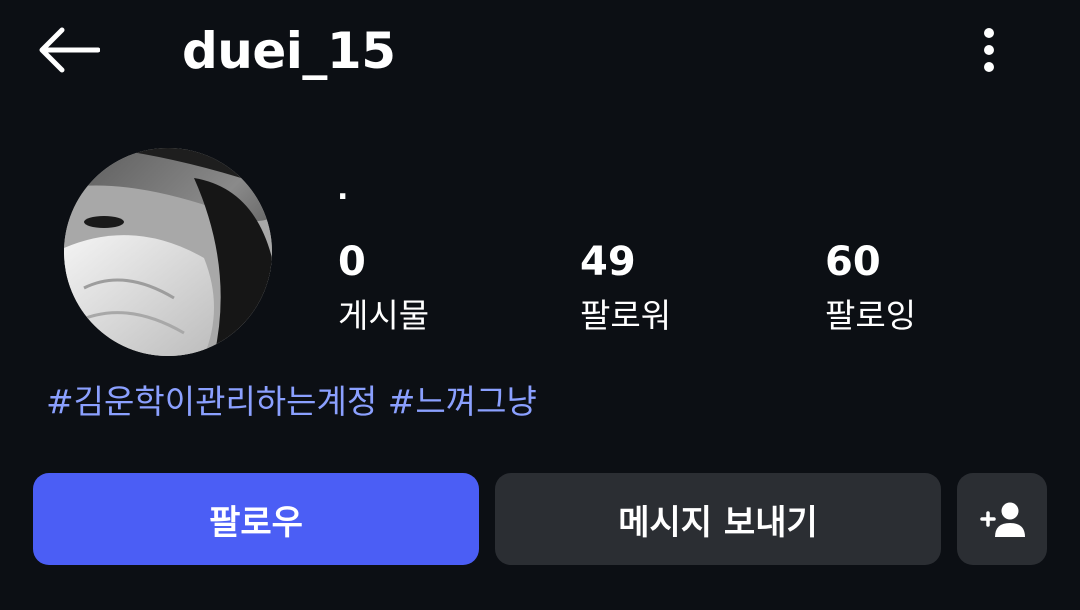 Image resolution: width=1080 pixels, height=610 pixels. What do you see at coordinates (256, 519) in the screenshot?
I see `follow-button: 팔로우` at bounding box center [256, 519].